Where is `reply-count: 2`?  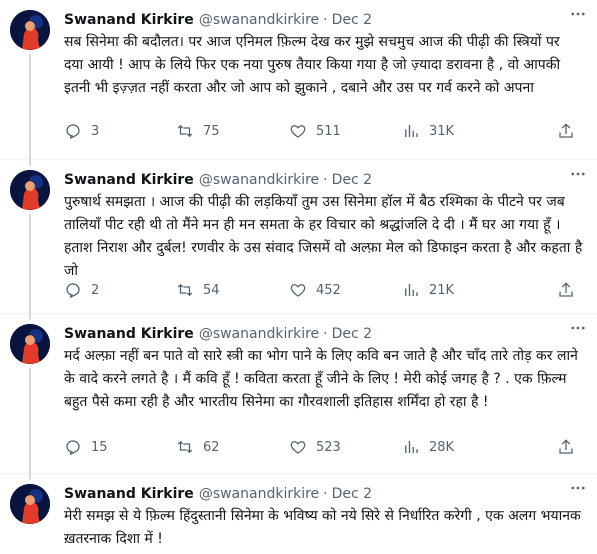
reply-count: 2 is located at coordinates (95, 290).